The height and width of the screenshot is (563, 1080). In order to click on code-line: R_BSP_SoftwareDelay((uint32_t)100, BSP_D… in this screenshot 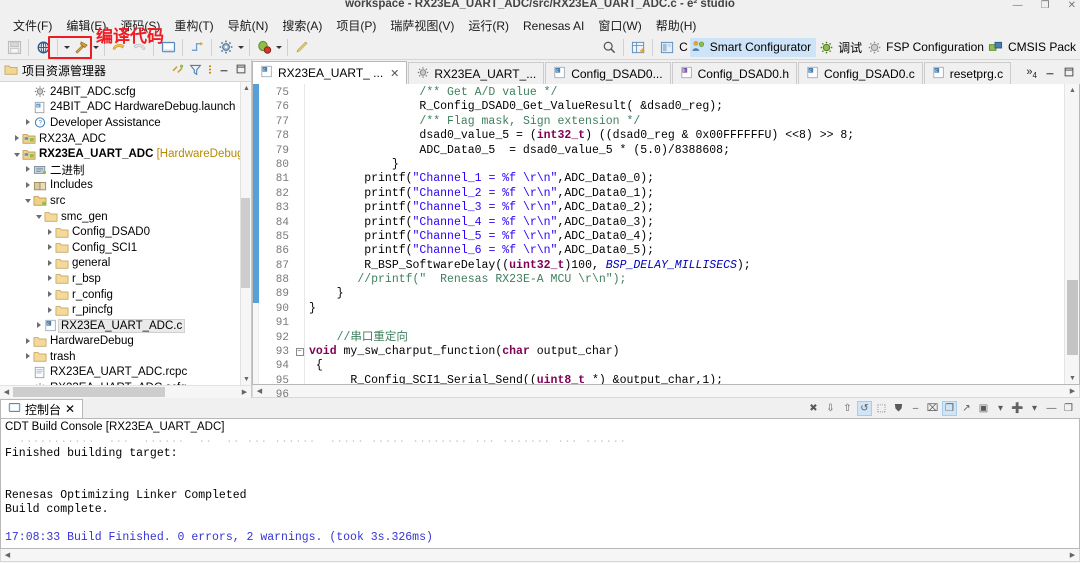, I will do `click(684, 266)`.